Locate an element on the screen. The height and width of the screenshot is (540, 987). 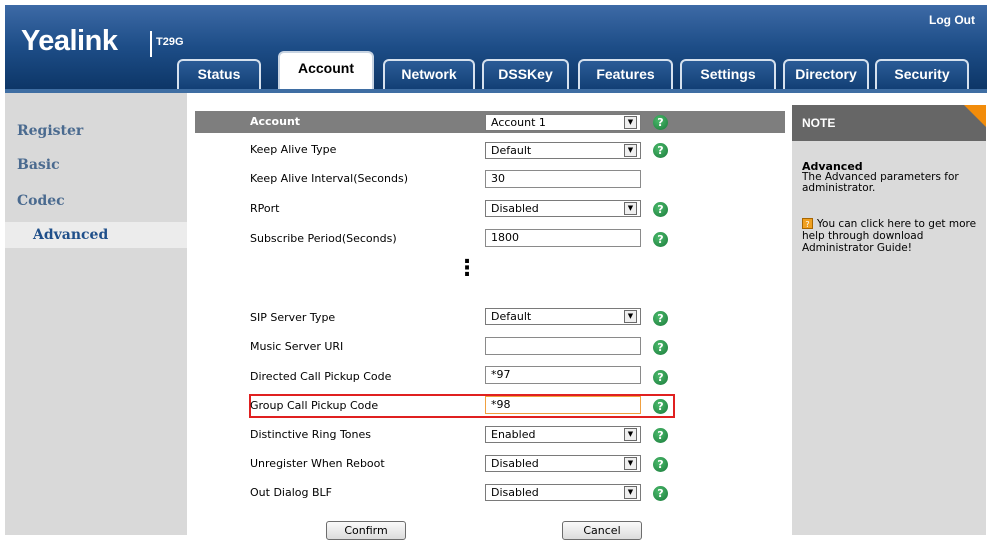
directed-call-pickup-input: *97 is located at coordinates (563, 375).